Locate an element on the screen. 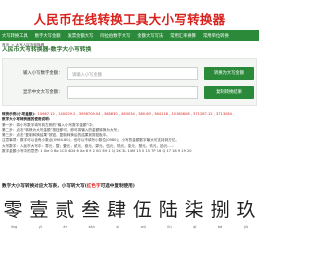 Image resolution: width=320 pixels, height=261 pixels. pinyin-label: wǔ is located at coordinates (143, 227).